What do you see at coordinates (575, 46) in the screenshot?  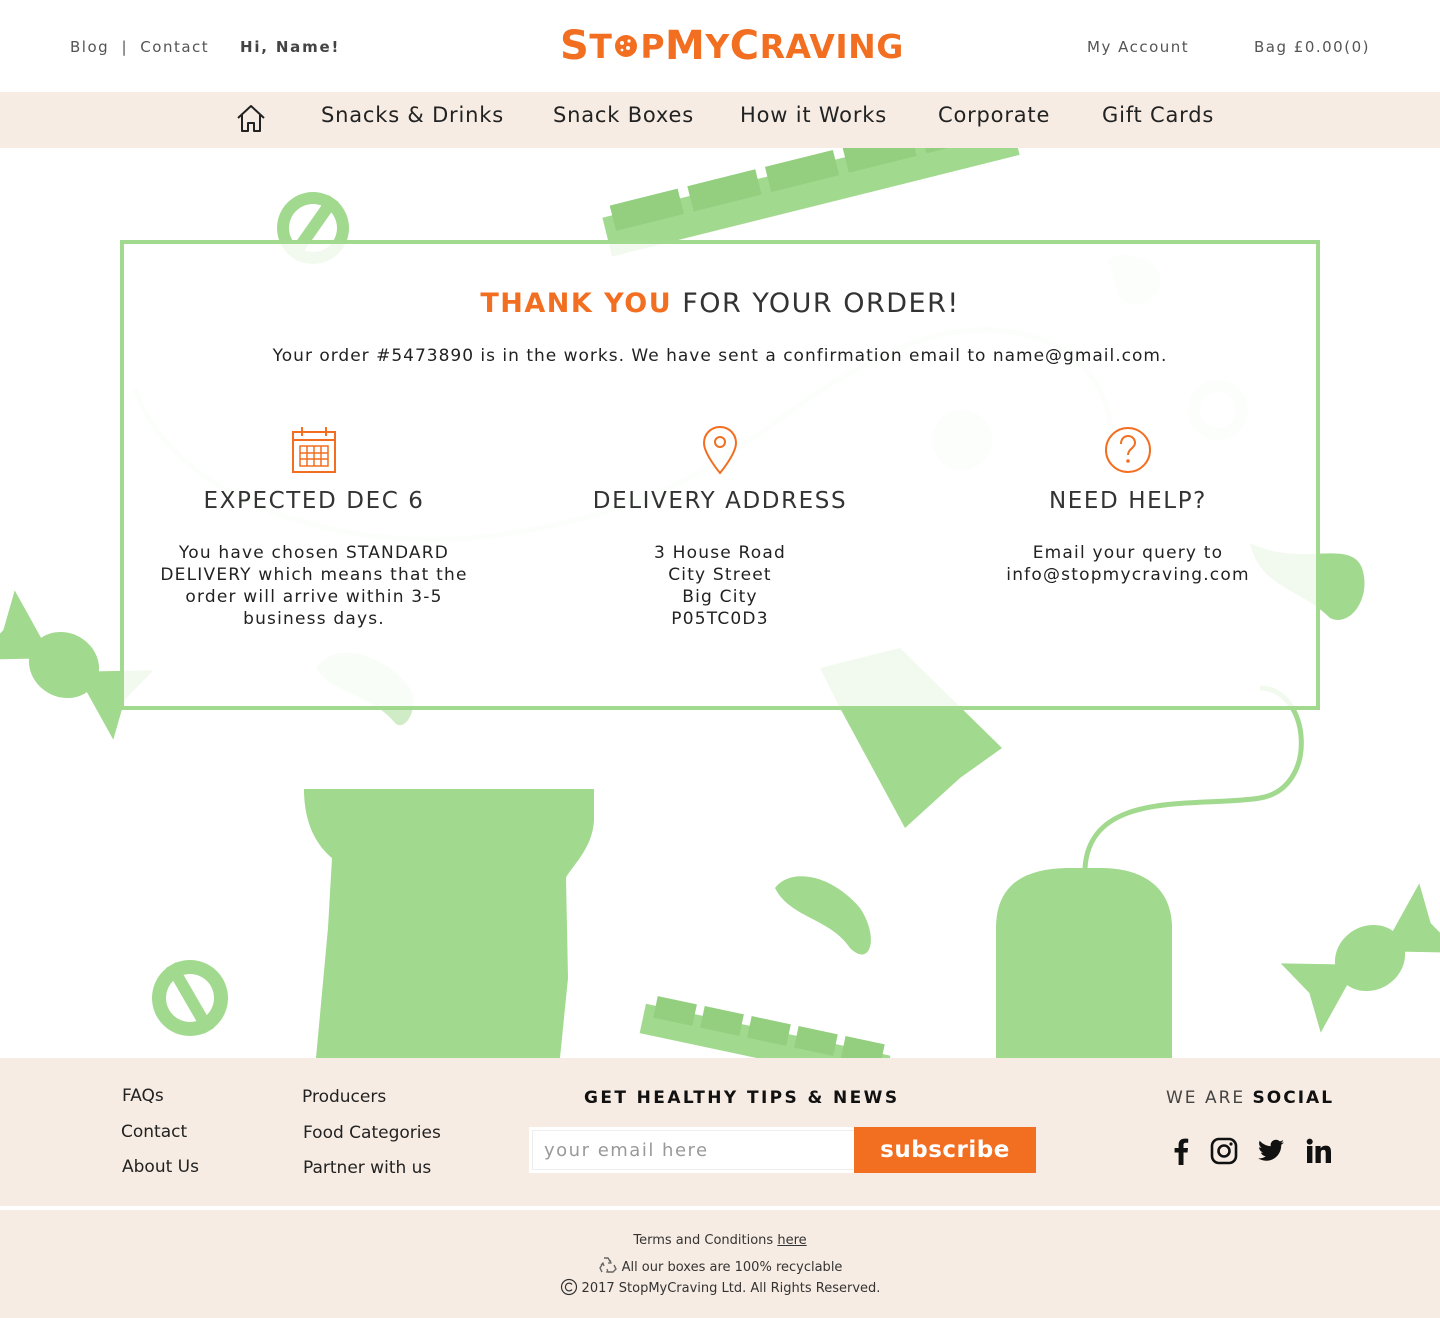 I see `logo-letter: S` at bounding box center [575, 46].